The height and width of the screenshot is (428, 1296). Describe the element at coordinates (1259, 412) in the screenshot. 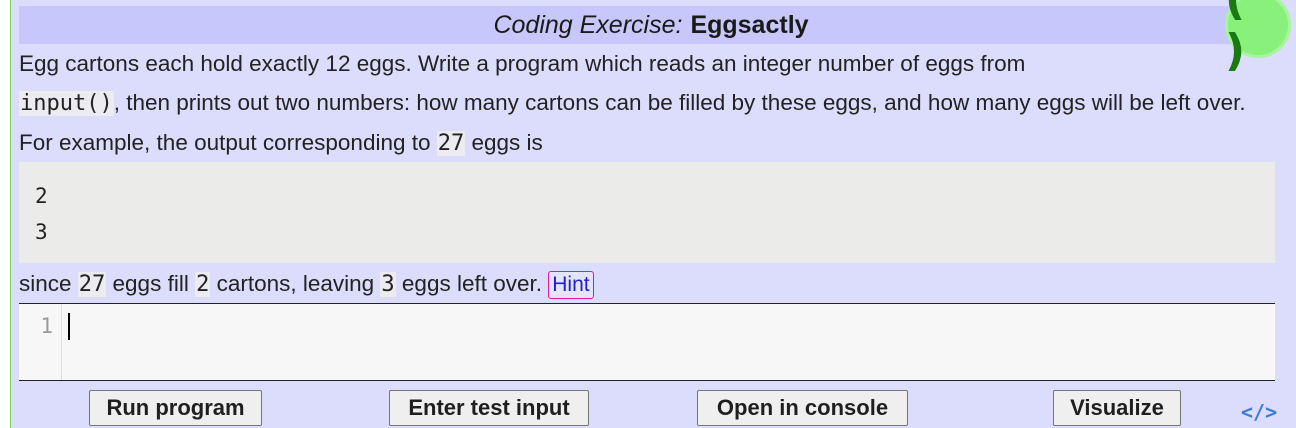

I see `embed-code-icon: </>` at that location.